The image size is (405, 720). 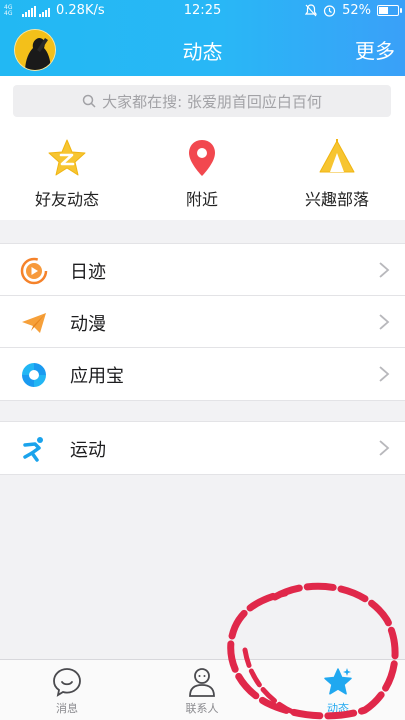 I want to click on app-store-icon, so click(x=34, y=375).